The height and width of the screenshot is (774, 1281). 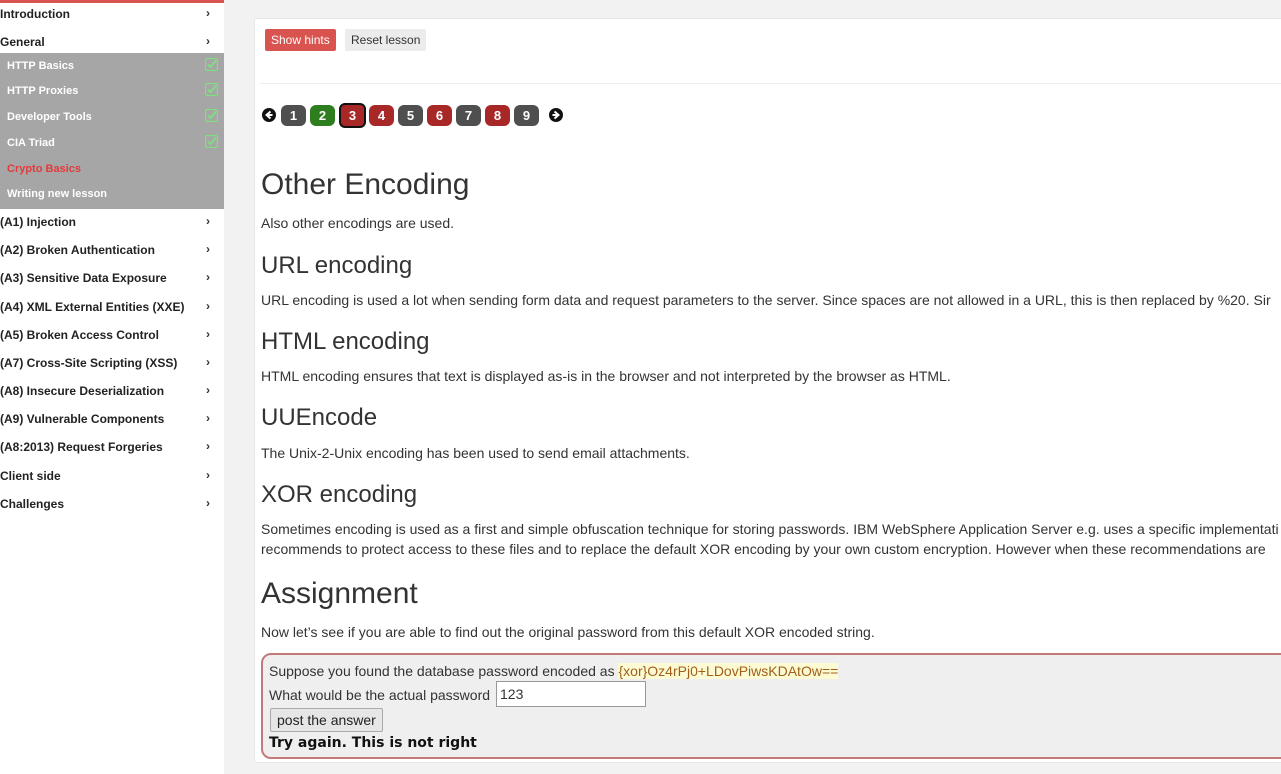 I want to click on section-heading-xor-encoding: XOR encoding, so click(x=339, y=494).